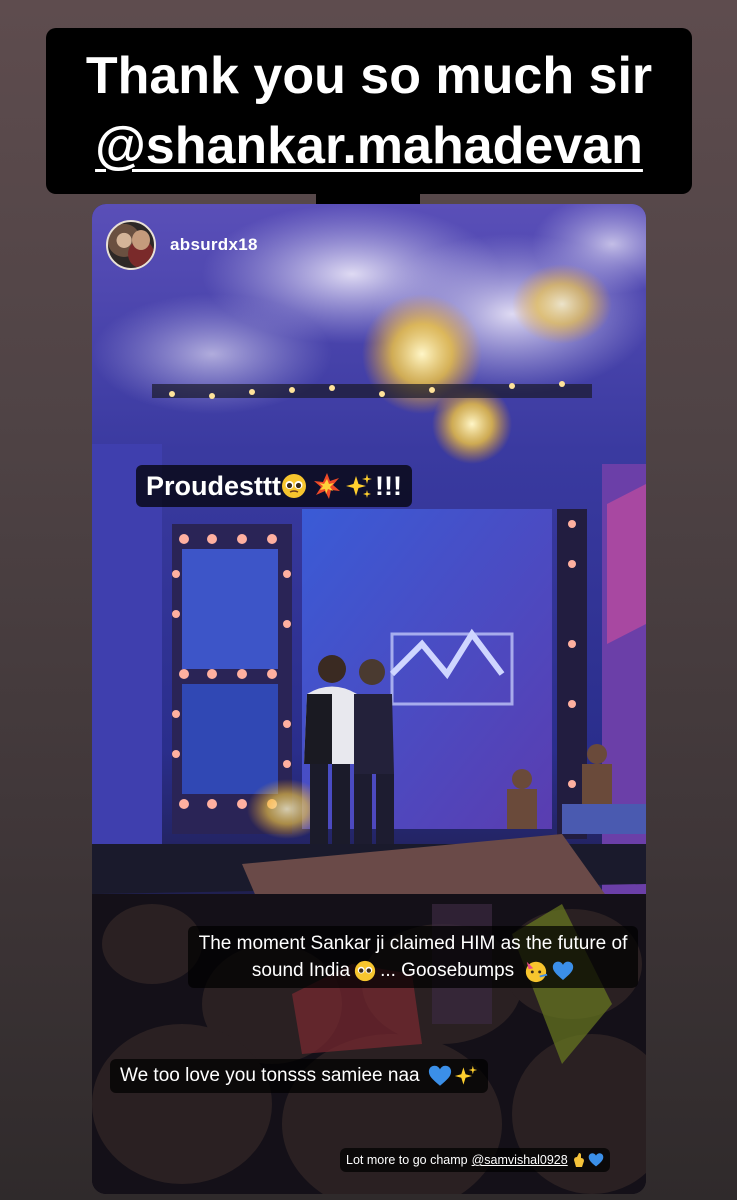  I want to click on proud-text: Proudesttt, so click(213, 485).